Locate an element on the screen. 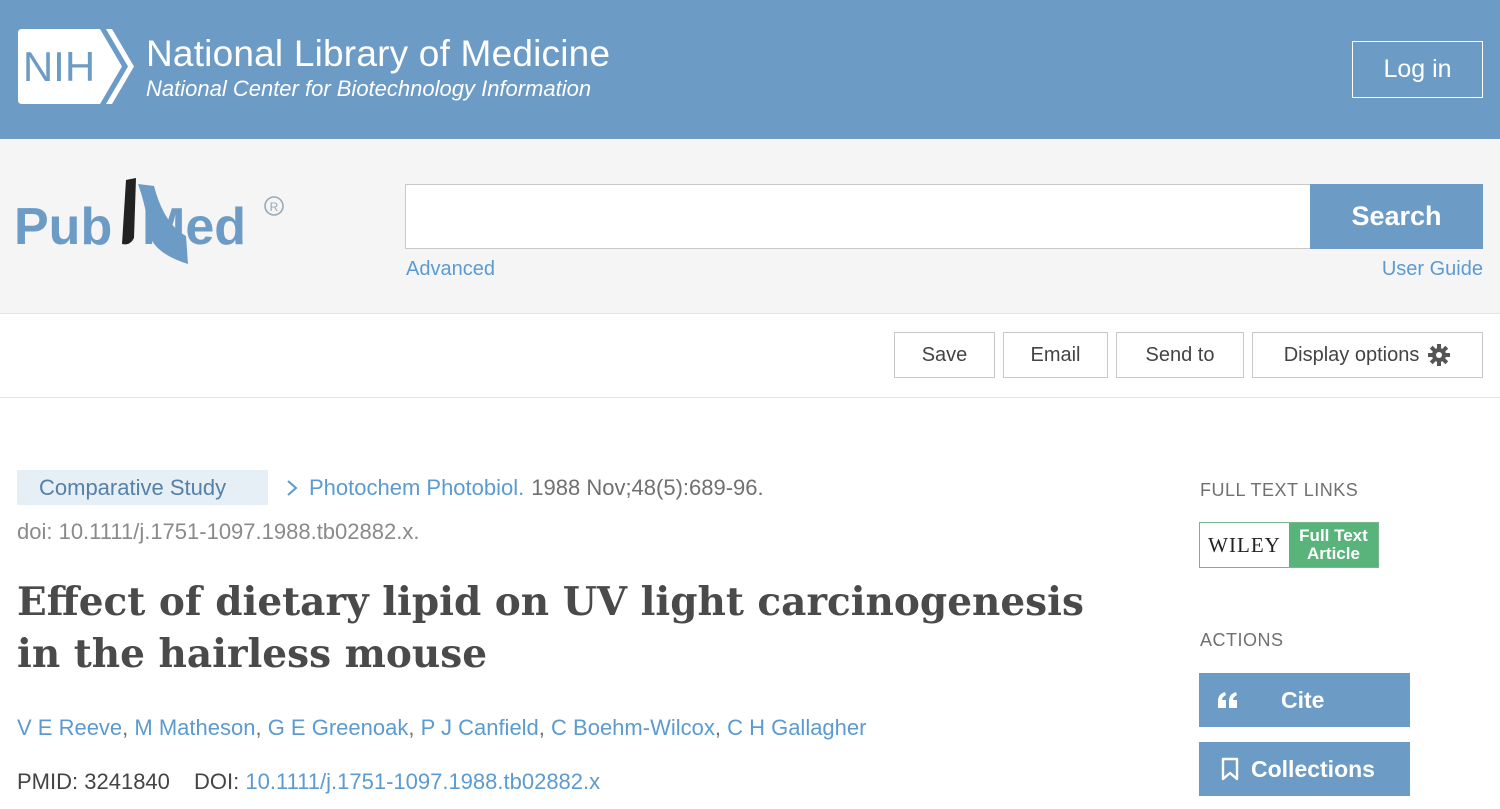 The image size is (1500, 809). user-guide-link: User Guide is located at coordinates (1432, 269).